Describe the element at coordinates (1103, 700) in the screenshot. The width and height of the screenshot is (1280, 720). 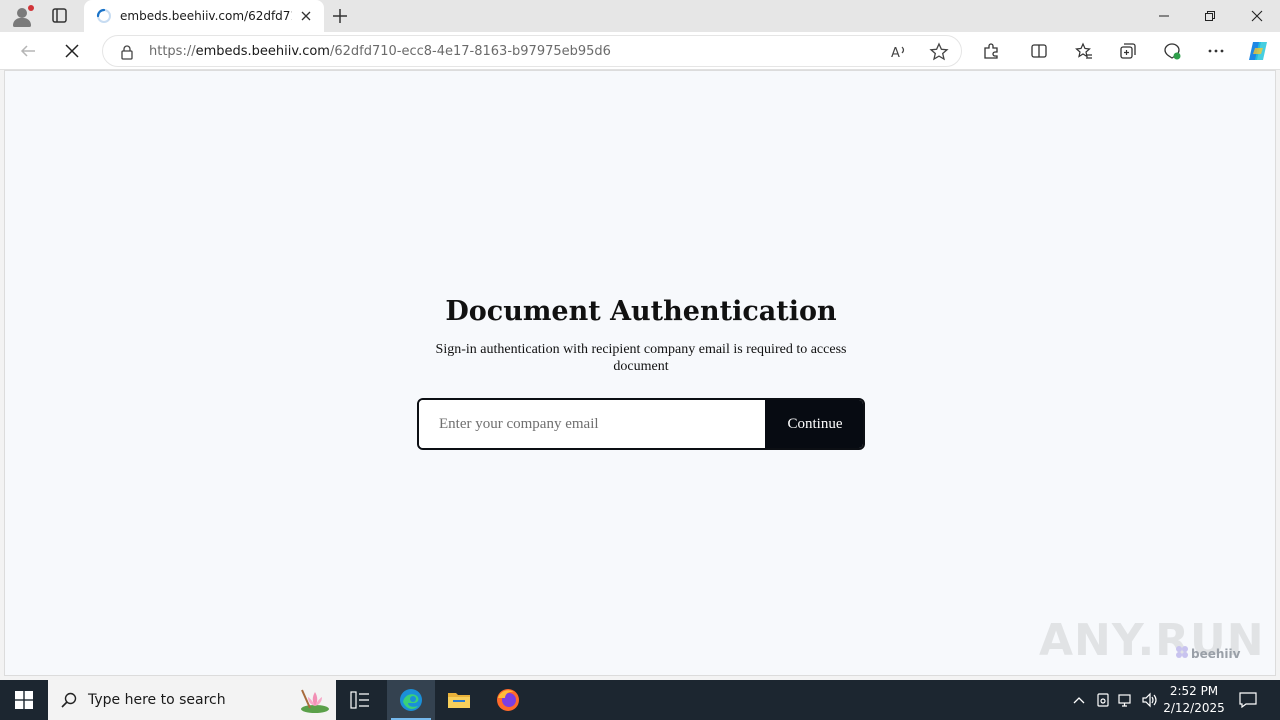
I see `device-icon` at that location.